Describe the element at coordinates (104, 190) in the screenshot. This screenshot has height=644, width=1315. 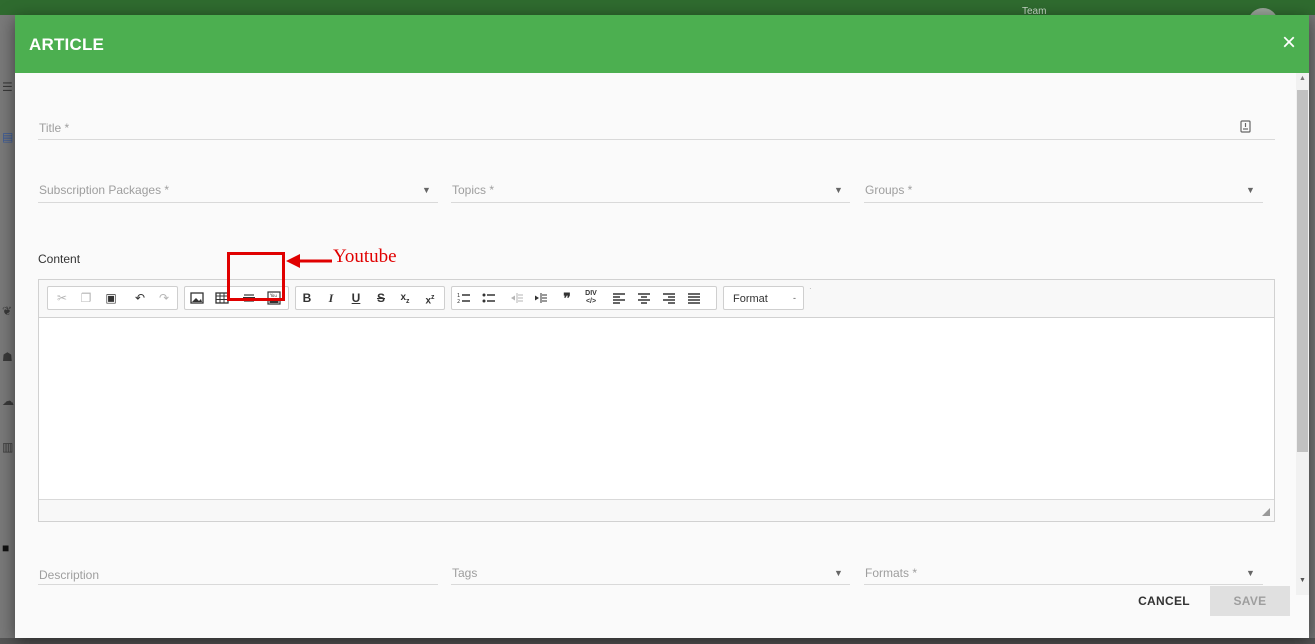
I see `subscription-placeholder: Subscription Packages *` at that location.